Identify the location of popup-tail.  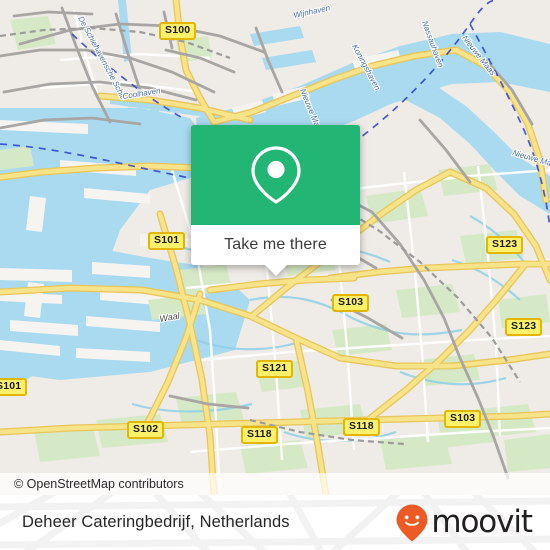
(275, 270).